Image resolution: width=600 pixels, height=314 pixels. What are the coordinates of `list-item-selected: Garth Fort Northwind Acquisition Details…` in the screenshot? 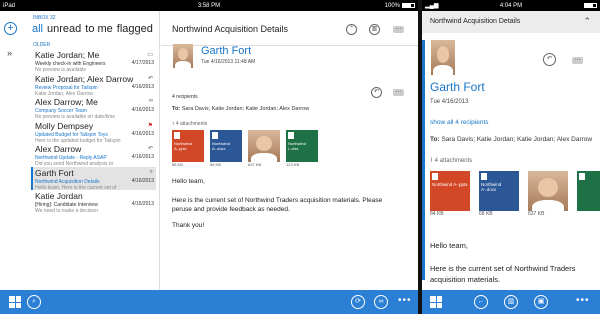 It's located at (93, 178).